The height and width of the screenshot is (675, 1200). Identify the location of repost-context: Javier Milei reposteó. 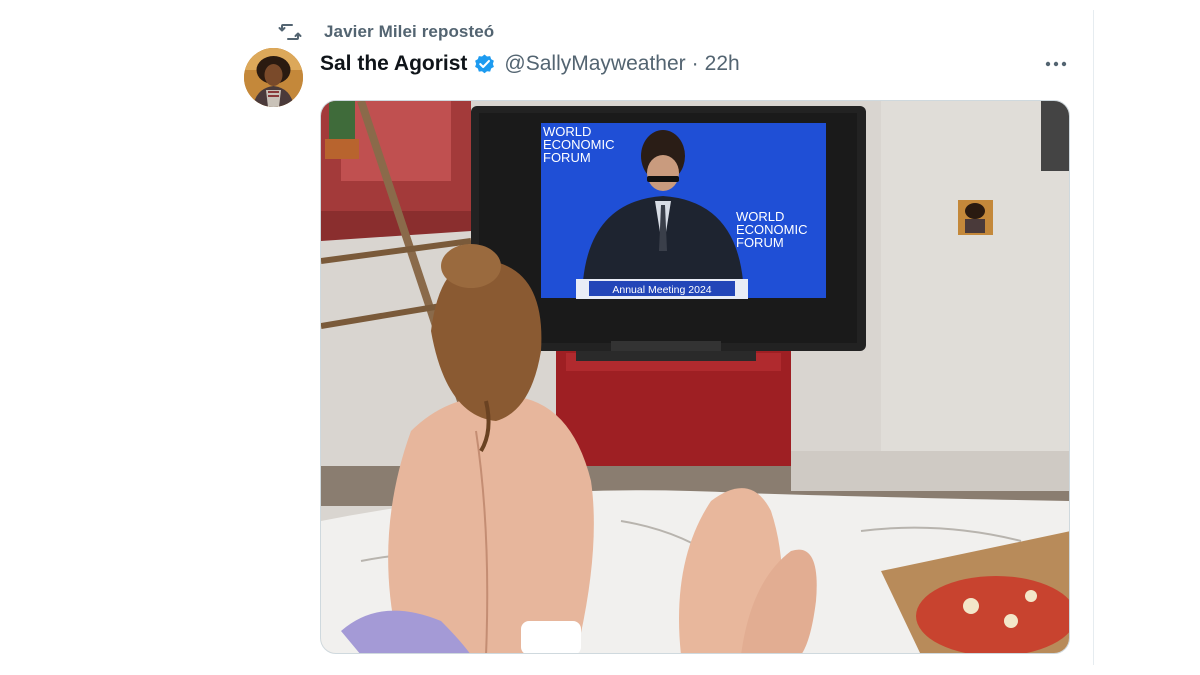
(386, 32).